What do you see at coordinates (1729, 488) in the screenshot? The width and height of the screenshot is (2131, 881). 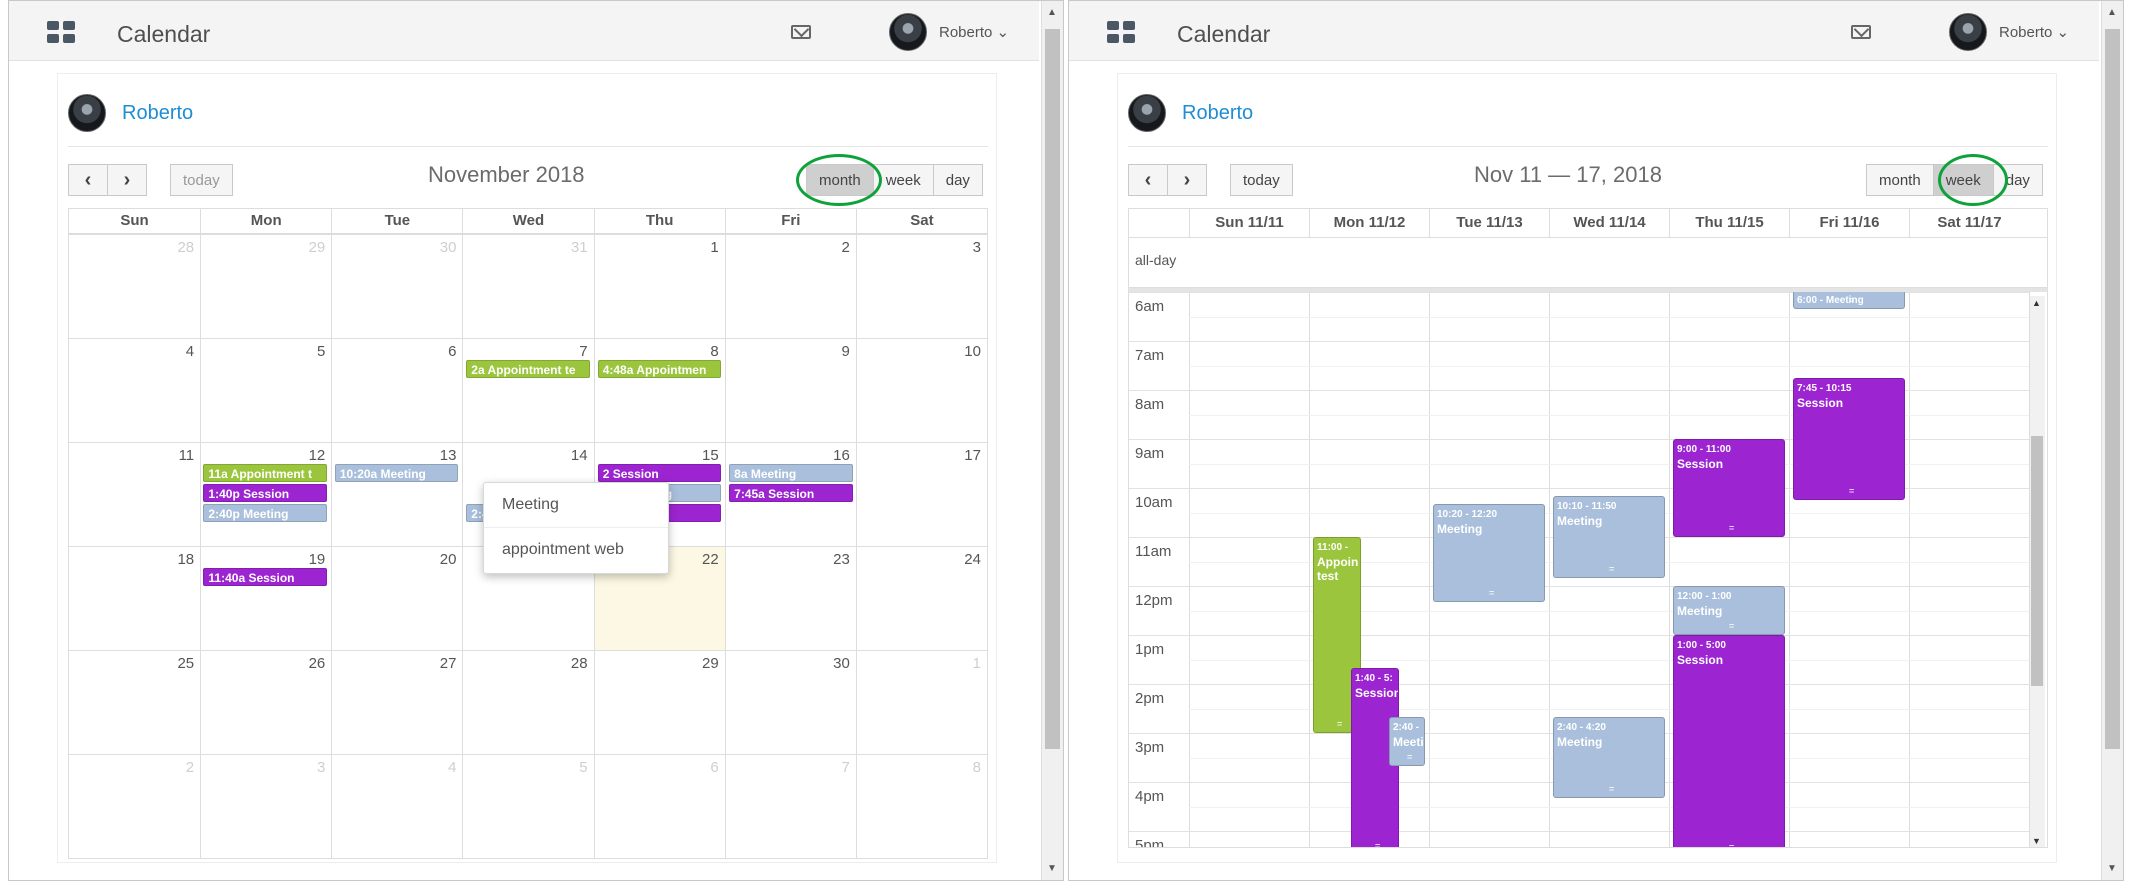 I see `week-event: 9:00 - 11:00 Session` at bounding box center [1729, 488].